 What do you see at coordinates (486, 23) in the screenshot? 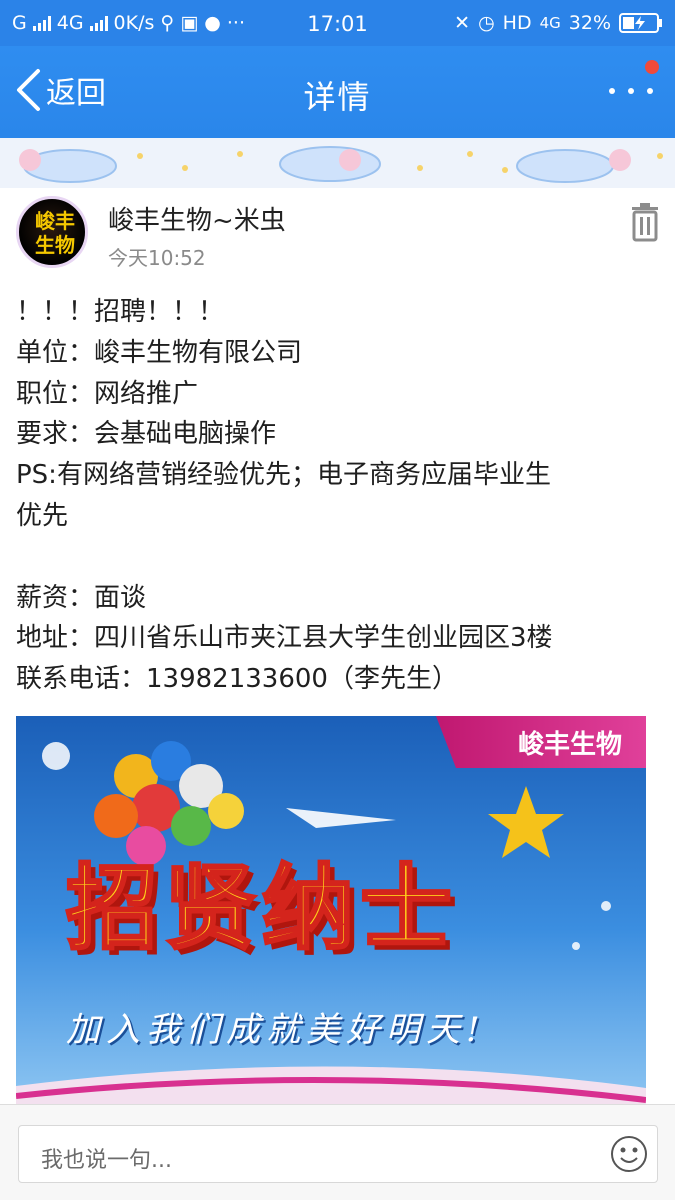
I see `alarm-icon: ◷` at bounding box center [486, 23].